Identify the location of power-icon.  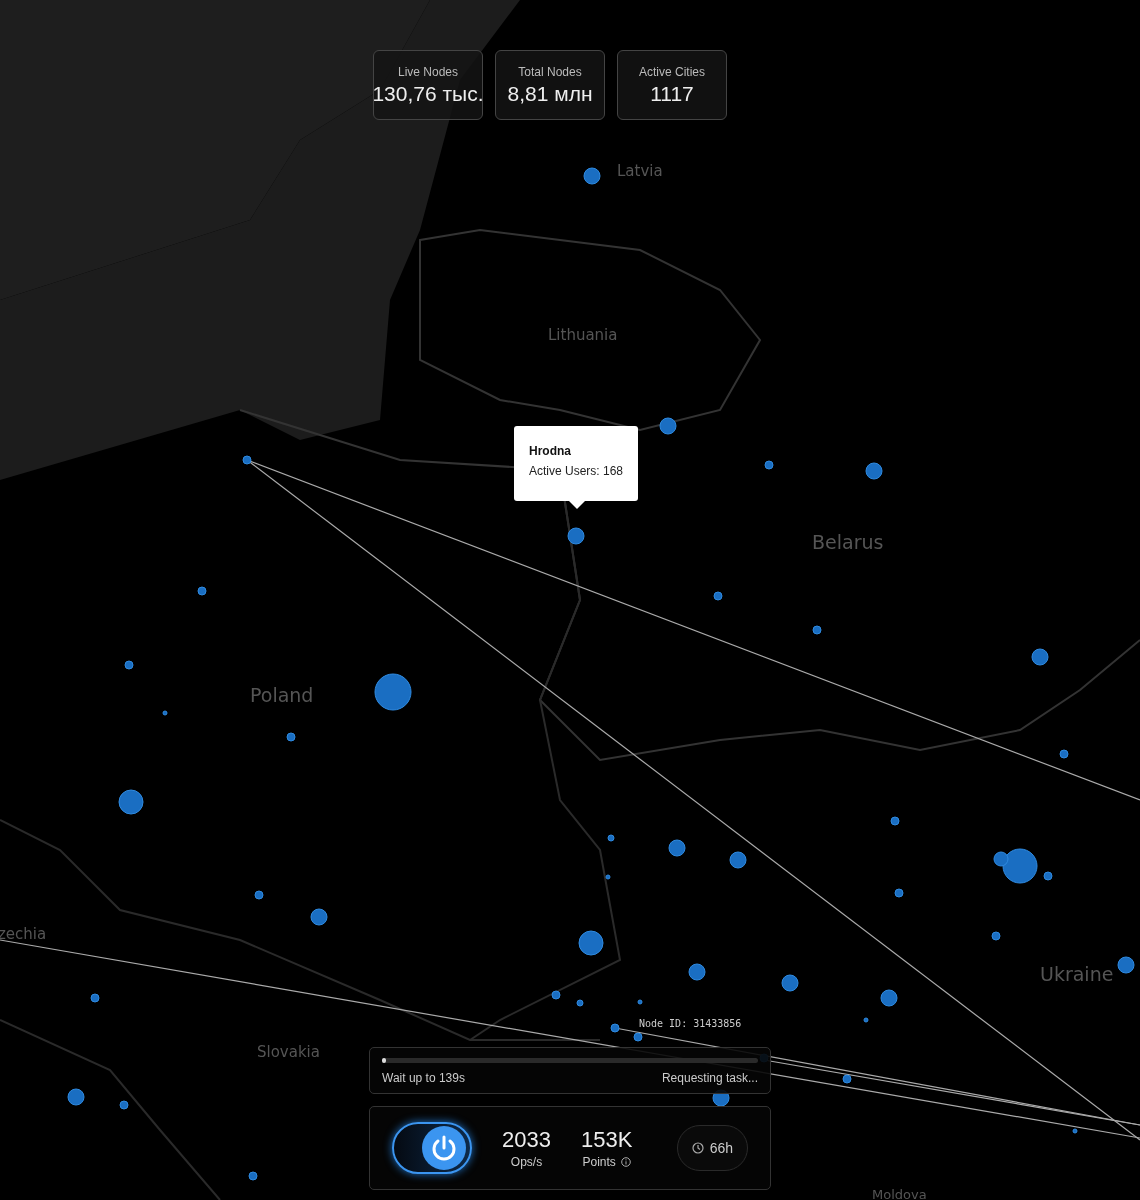
(444, 1148).